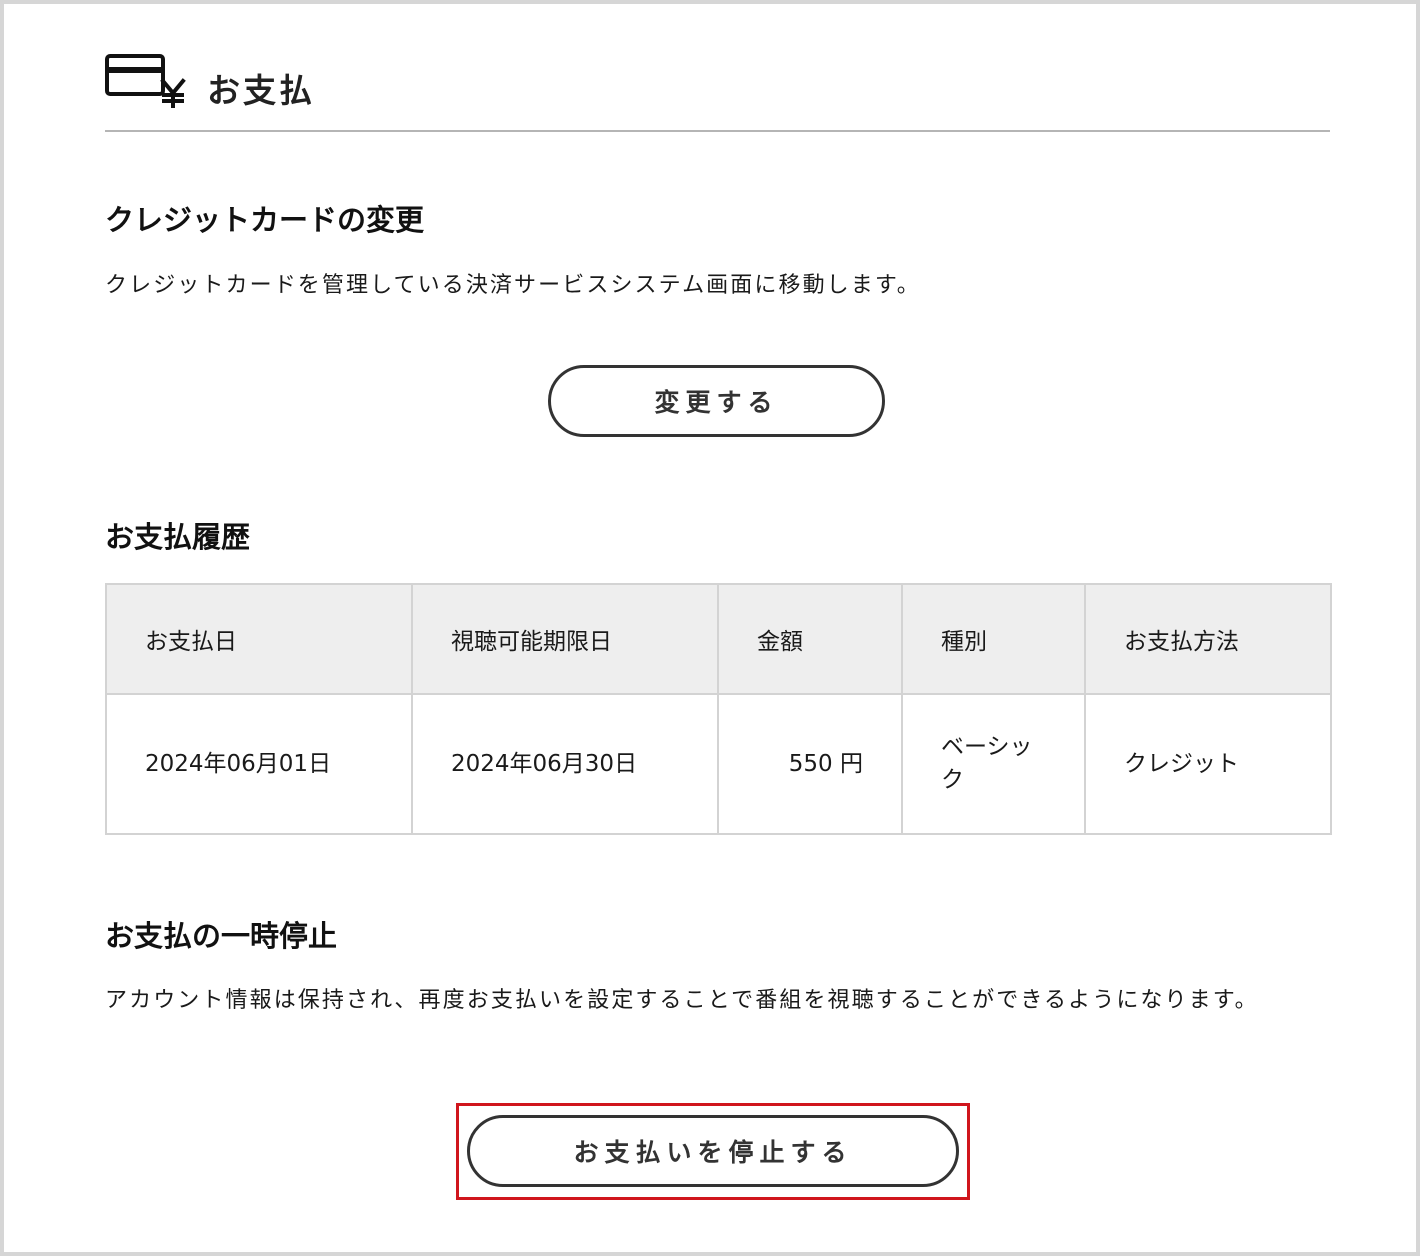 This screenshot has width=1420, height=1256. What do you see at coordinates (717, 90) in the screenshot?
I see `page-header: お支払` at bounding box center [717, 90].